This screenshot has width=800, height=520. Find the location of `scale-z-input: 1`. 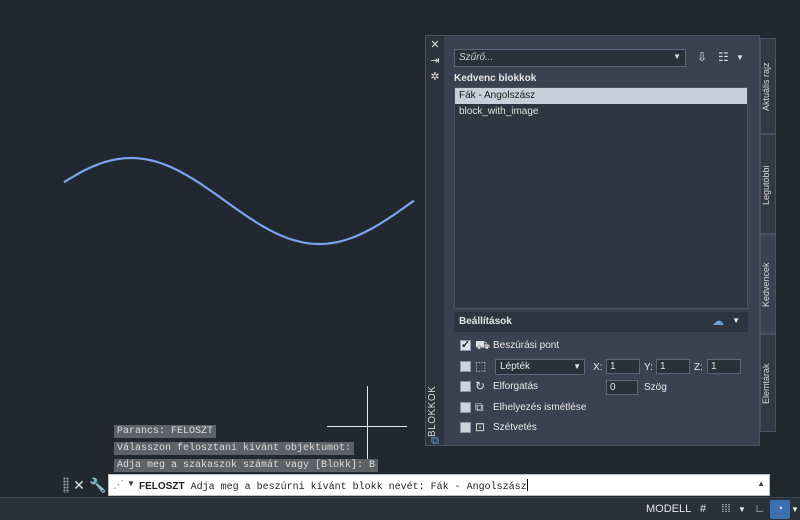

scale-z-input: 1 is located at coordinates (724, 366).